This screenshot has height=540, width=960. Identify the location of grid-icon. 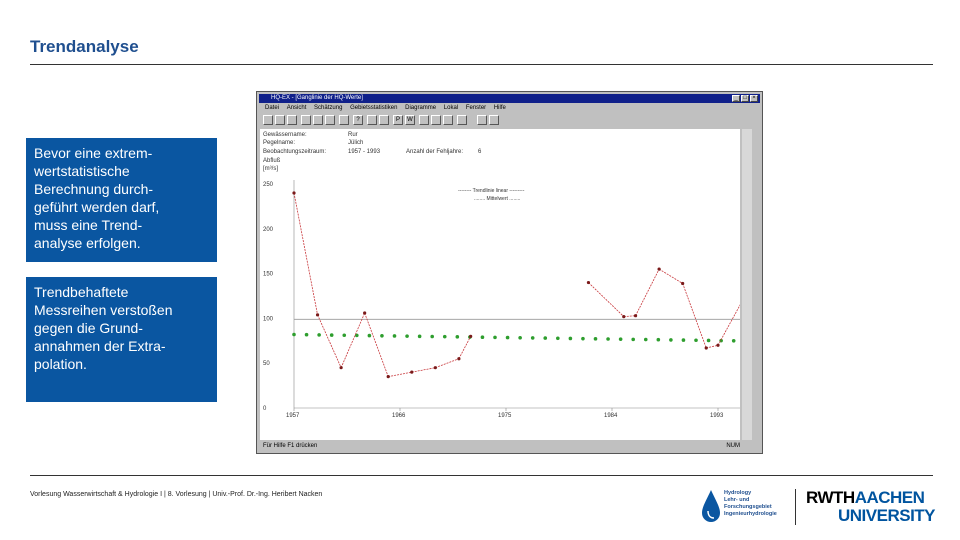
(424, 120).